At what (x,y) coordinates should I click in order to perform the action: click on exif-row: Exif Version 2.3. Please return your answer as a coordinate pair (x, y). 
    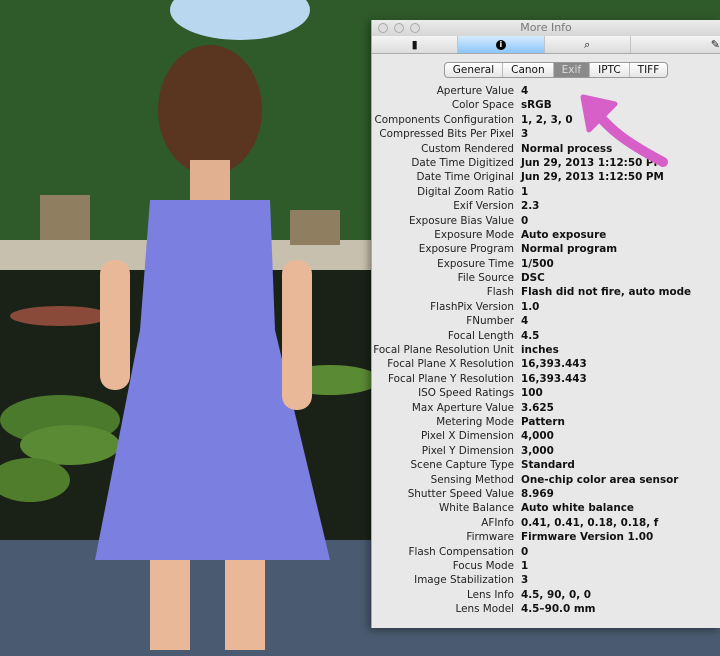
    Looking at the image, I should click on (546, 206).